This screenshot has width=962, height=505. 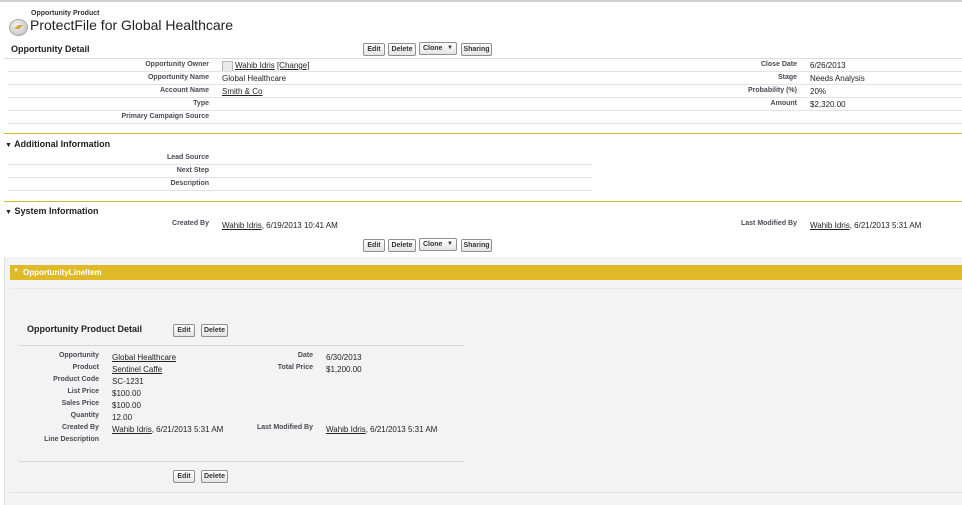 I want to click on created-date: , 6/19/2013 10:41 AM, so click(x=299, y=225).